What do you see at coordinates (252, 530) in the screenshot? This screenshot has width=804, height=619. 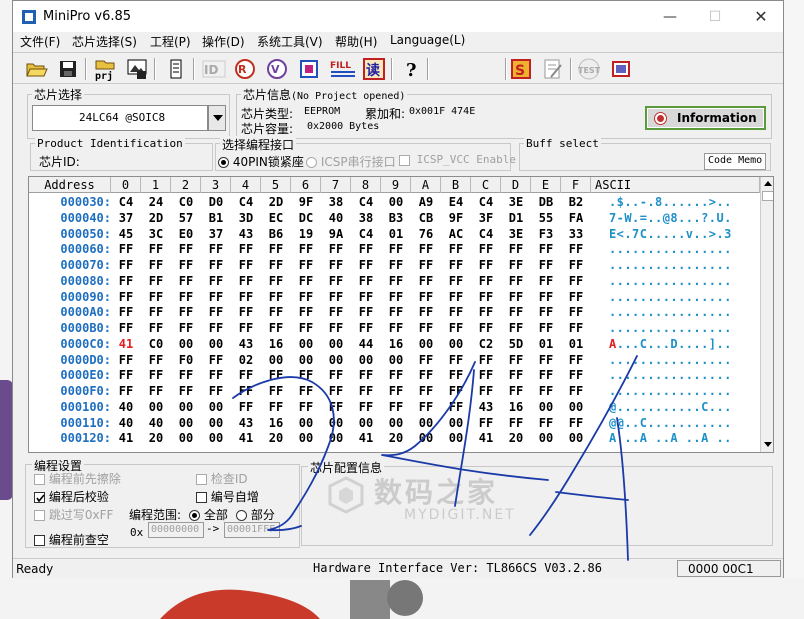 I see `range-end-input: 00001FFF` at bounding box center [252, 530].